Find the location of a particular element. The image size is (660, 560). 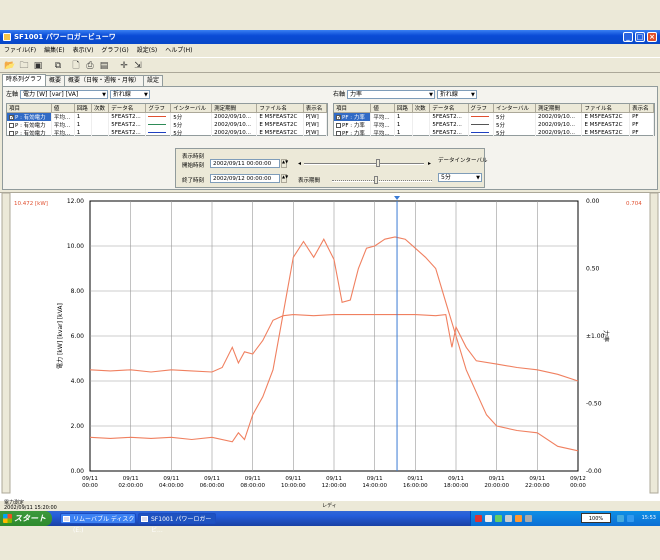

close-button: × is located at coordinates (652, 37).